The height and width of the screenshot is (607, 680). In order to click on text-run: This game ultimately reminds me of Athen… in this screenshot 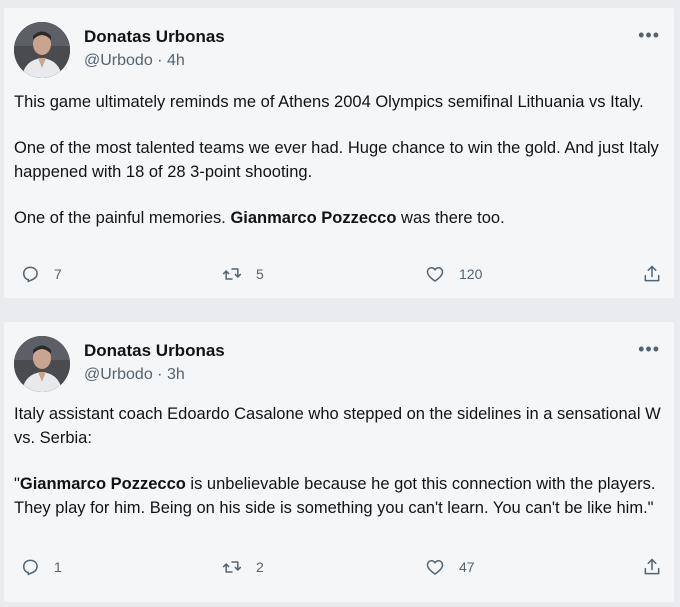, I will do `click(329, 102)`.